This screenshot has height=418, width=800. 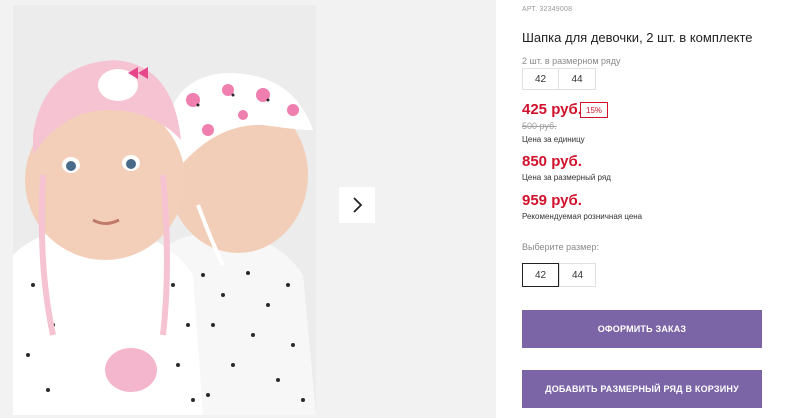 What do you see at coordinates (642, 389) in the screenshot?
I see `add-set-to-cart-button: ДОБАВИТЬ РАЗМЕРНЫЙ РЯД В КОРЗИНУ` at bounding box center [642, 389].